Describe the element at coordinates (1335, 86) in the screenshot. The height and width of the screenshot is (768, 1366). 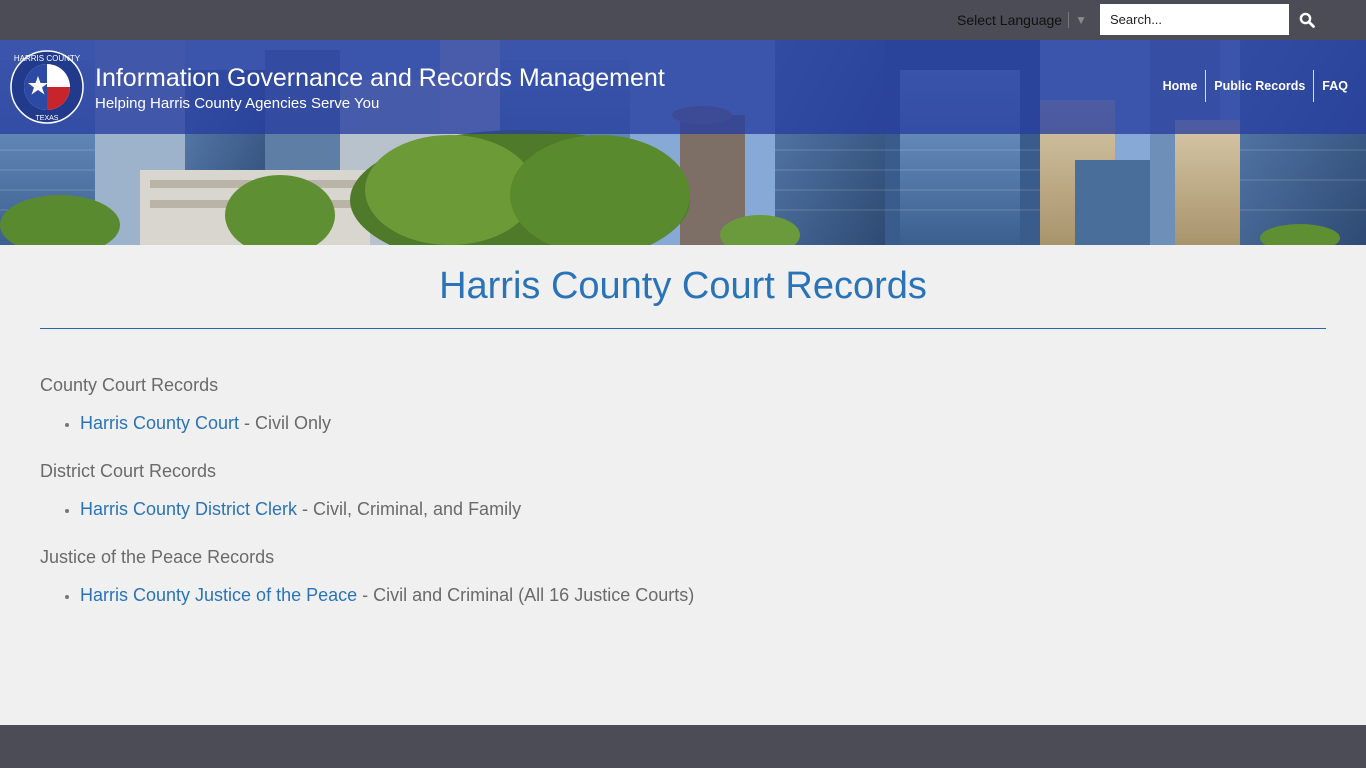
I see `nav-faq-link: FAQ` at that location.